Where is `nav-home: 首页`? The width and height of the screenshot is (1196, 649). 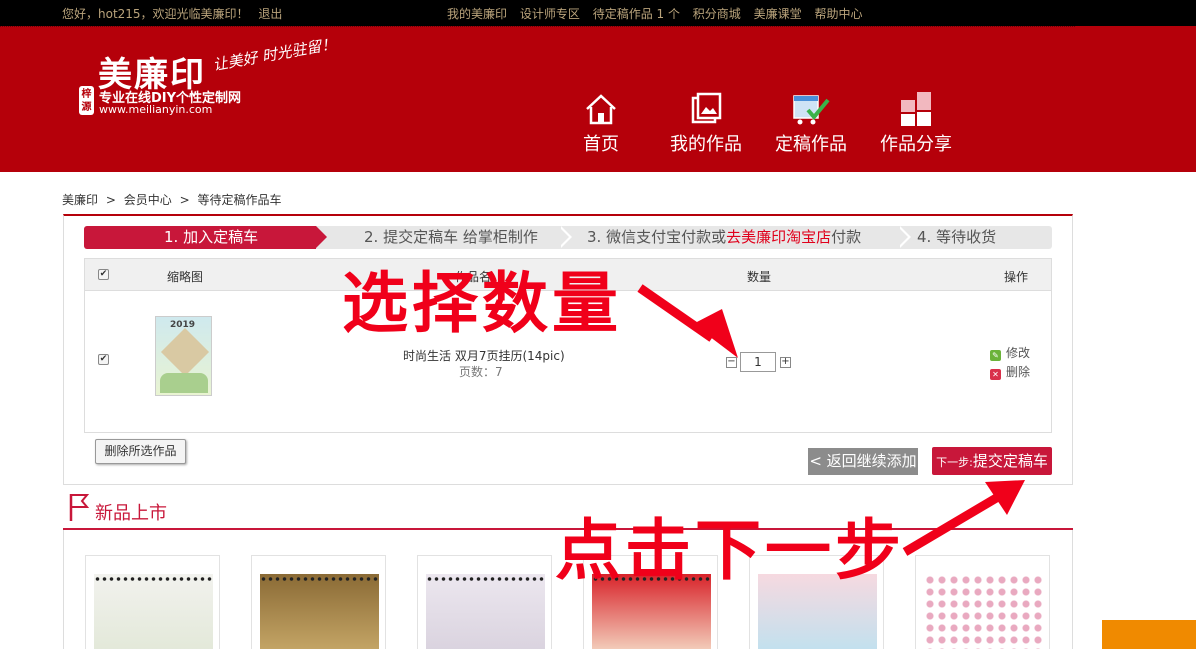
nav-home: 首页 is located at coordinates (601, 124).